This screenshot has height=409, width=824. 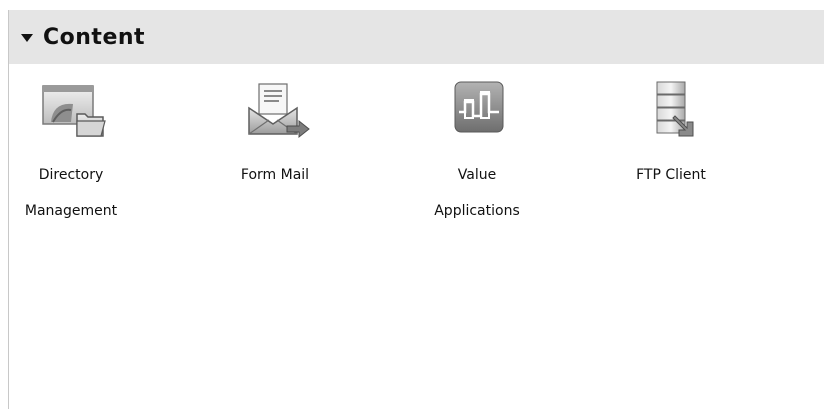 I want to click on ftp-client-icon, so click(x=675, y=109).